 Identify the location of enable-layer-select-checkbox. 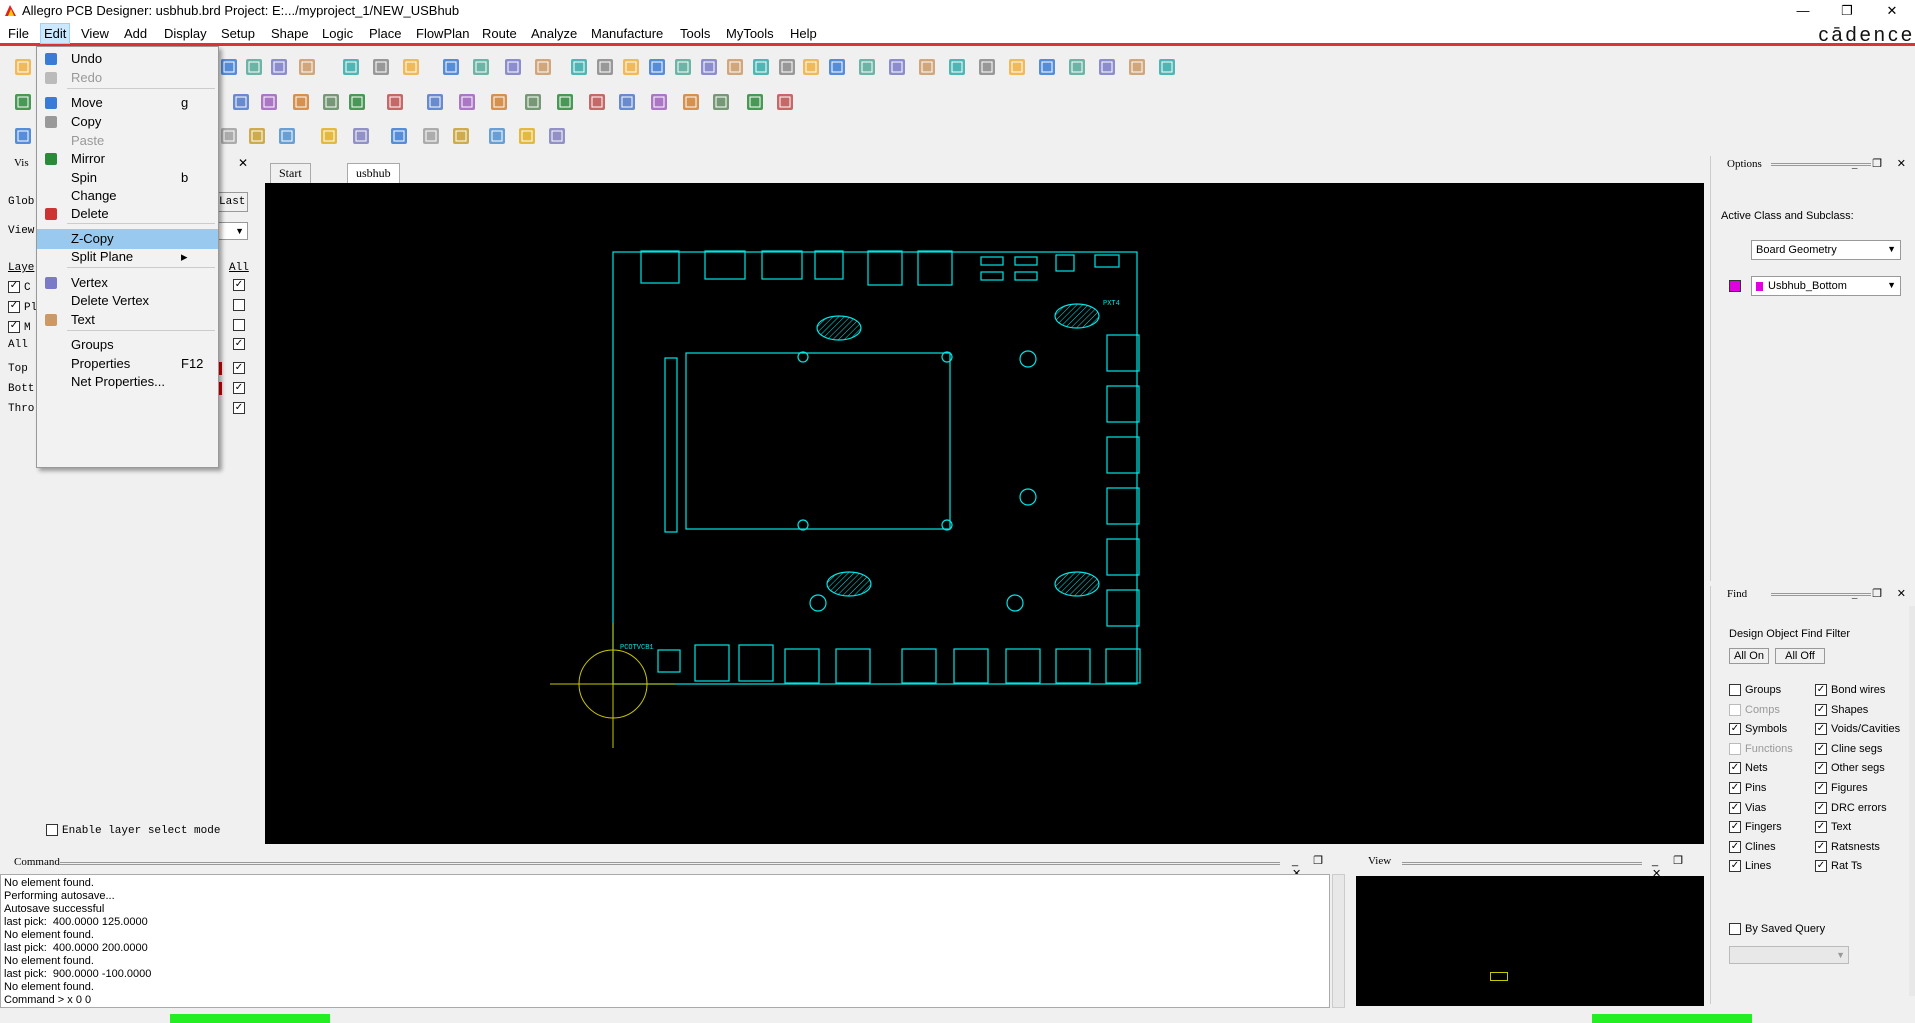
(52, 830).